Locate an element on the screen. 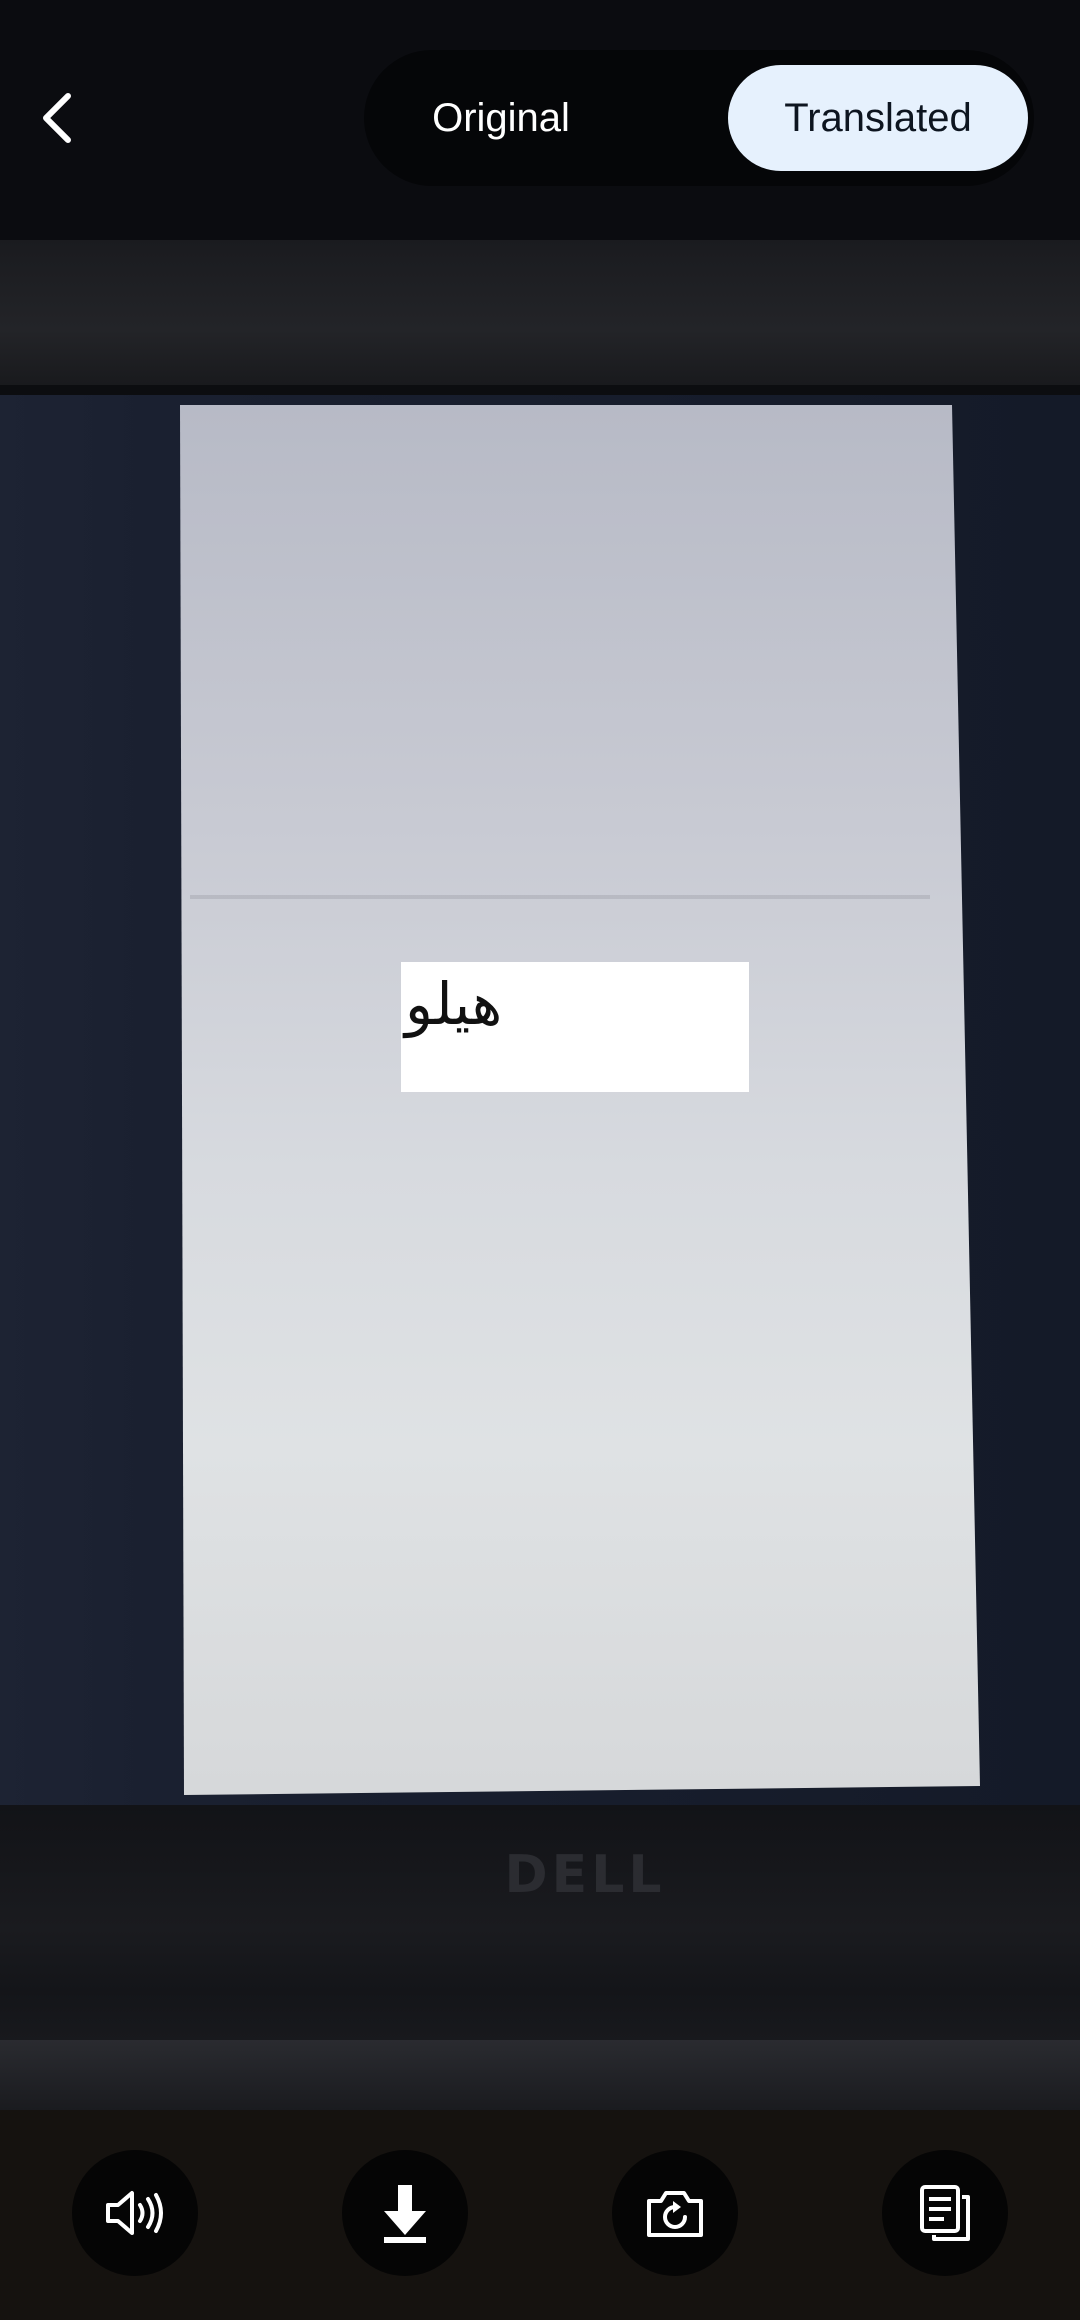 The width and height of the screenshot is (1080, 2320). tab-original: Original is located at coordinates (501, 118).